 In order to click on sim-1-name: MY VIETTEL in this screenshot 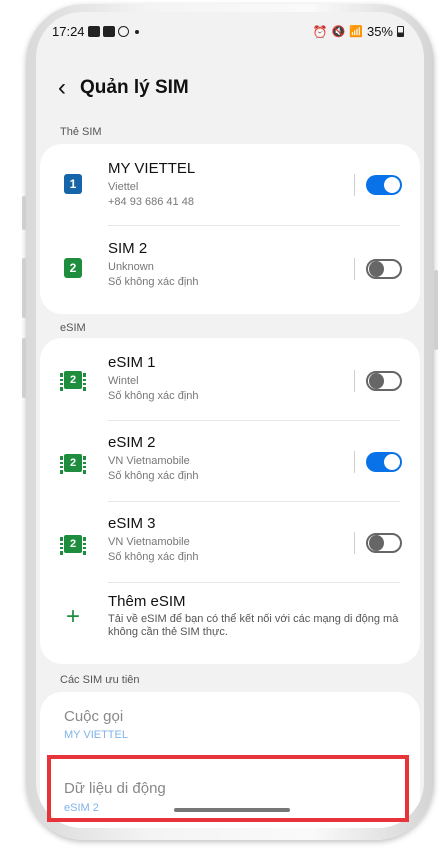, I will do `click(152, 168)`.